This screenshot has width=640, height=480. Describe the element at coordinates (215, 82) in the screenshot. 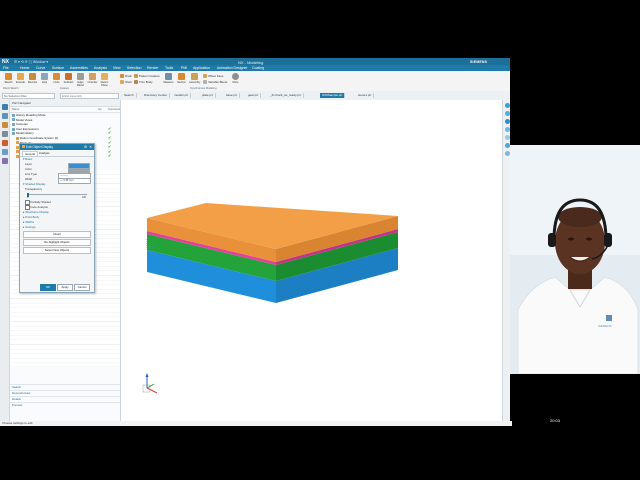

I see `variable-blend-tool: Variable Blend` at that location.